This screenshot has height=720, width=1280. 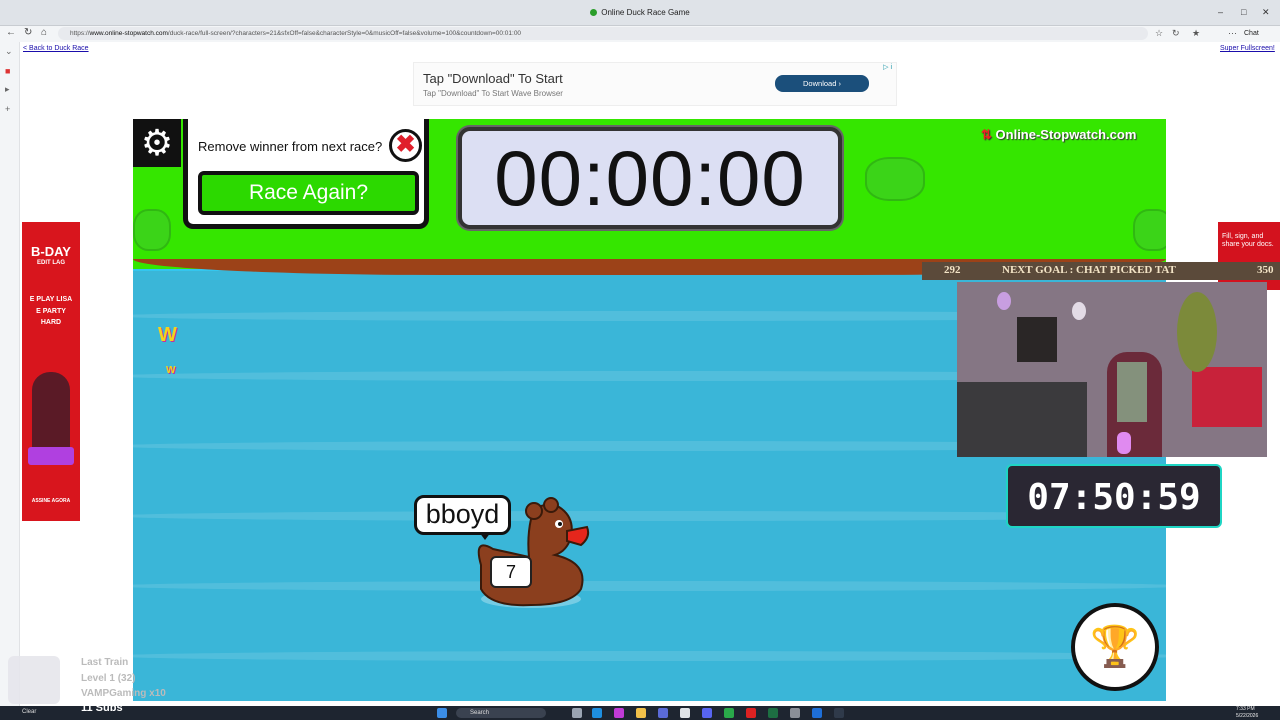 What do you see at coordinates (1022, 419) in the screenshot?
I see `webcam-couch` at bounding box center [1022, 419].